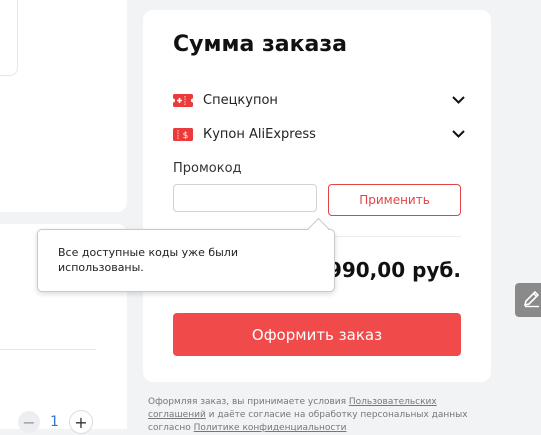 This screenshot has width=541, height=435. Describe the element at coordinates (63, 106) in the screenshot. I see `cart-card-top` at that location.